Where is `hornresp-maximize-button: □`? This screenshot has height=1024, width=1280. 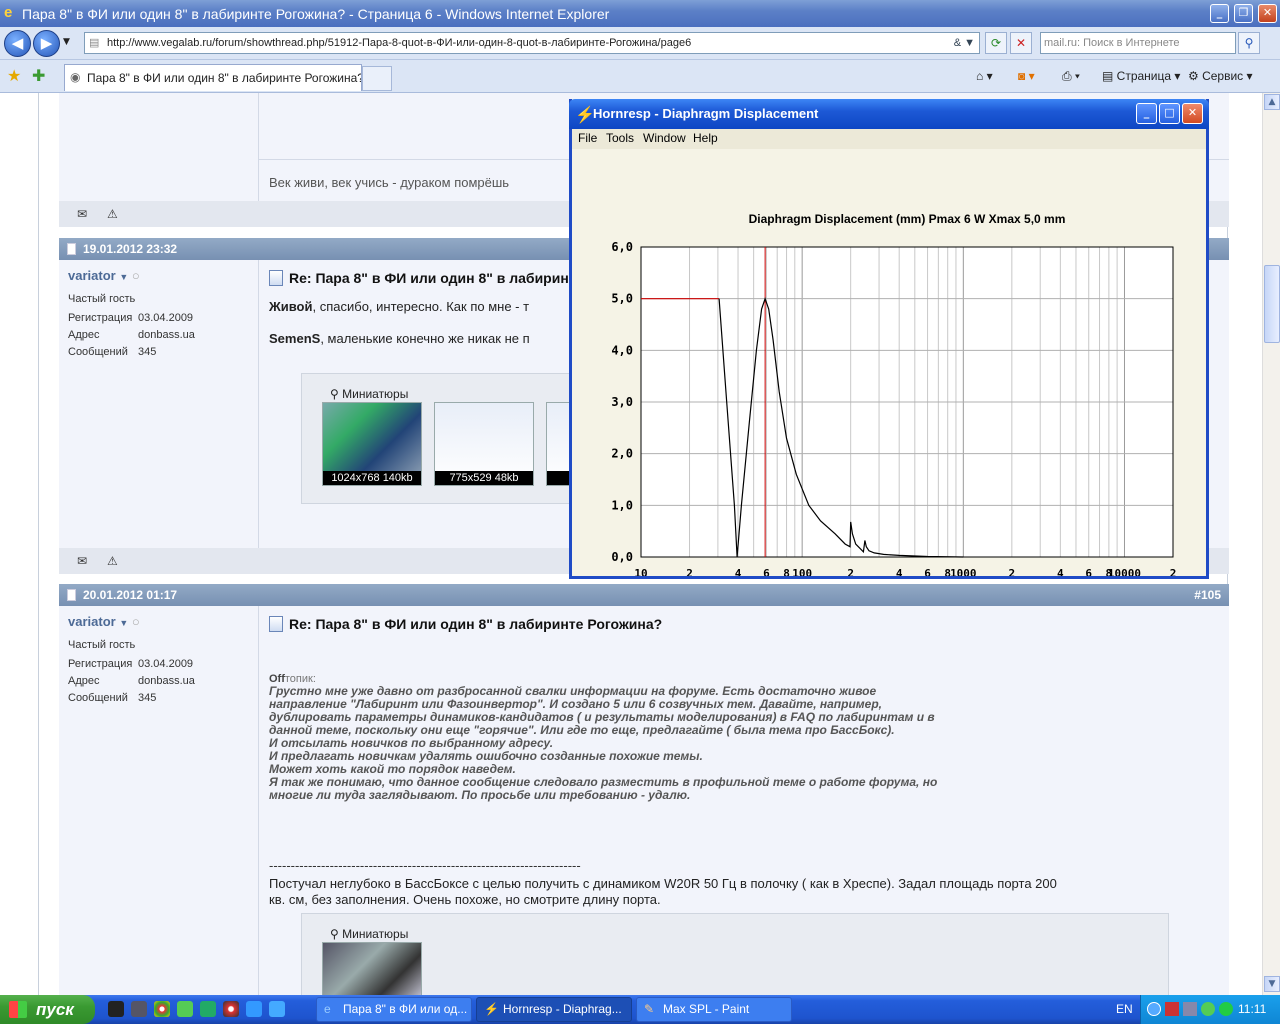 hornresp-maximize-button: □ is located at coordinates (1169, 113).